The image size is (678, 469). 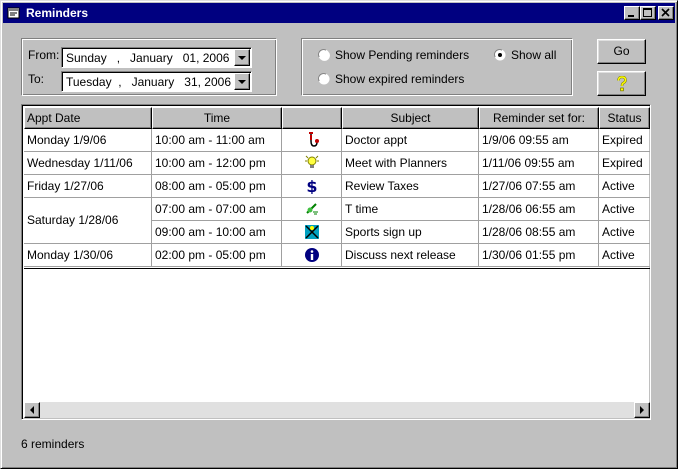 What do you see at coordinates (312, 118) in the screenshot?
I see `column-header-icon` at bounding box center [312, 118].